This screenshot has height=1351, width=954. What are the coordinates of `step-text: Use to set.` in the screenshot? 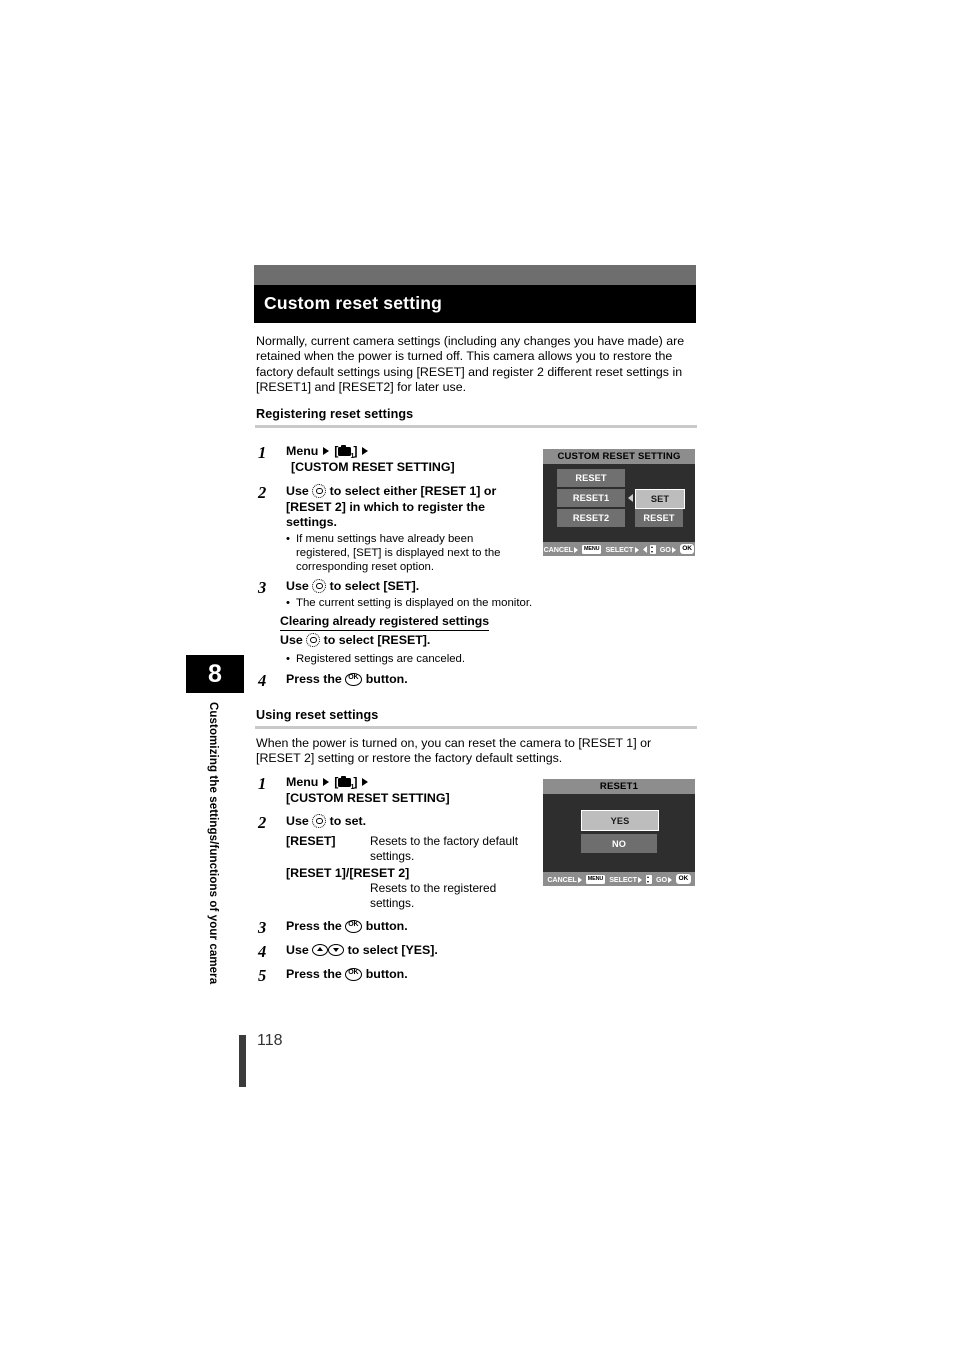 It's located at (326, 822).